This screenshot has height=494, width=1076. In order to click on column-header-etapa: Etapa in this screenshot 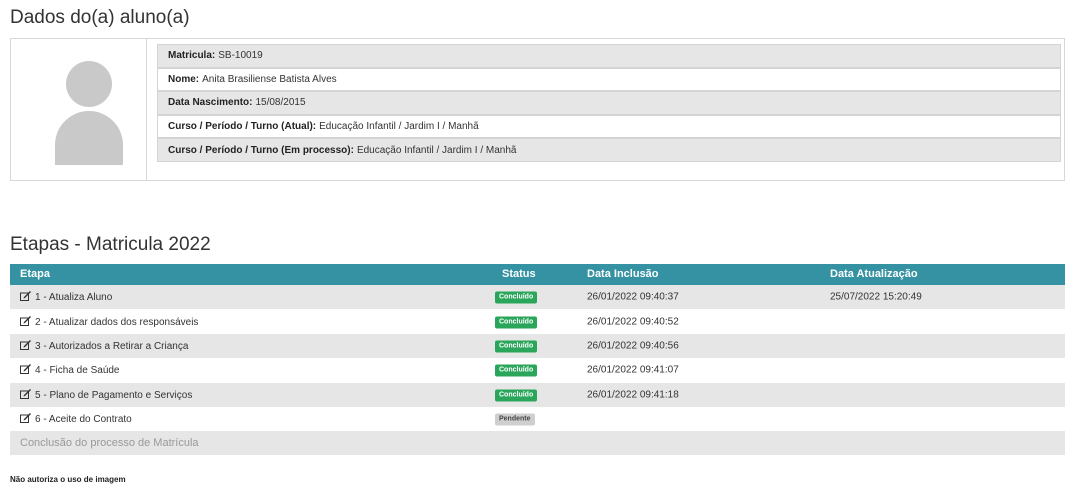, I will do `click(35, 274)`.